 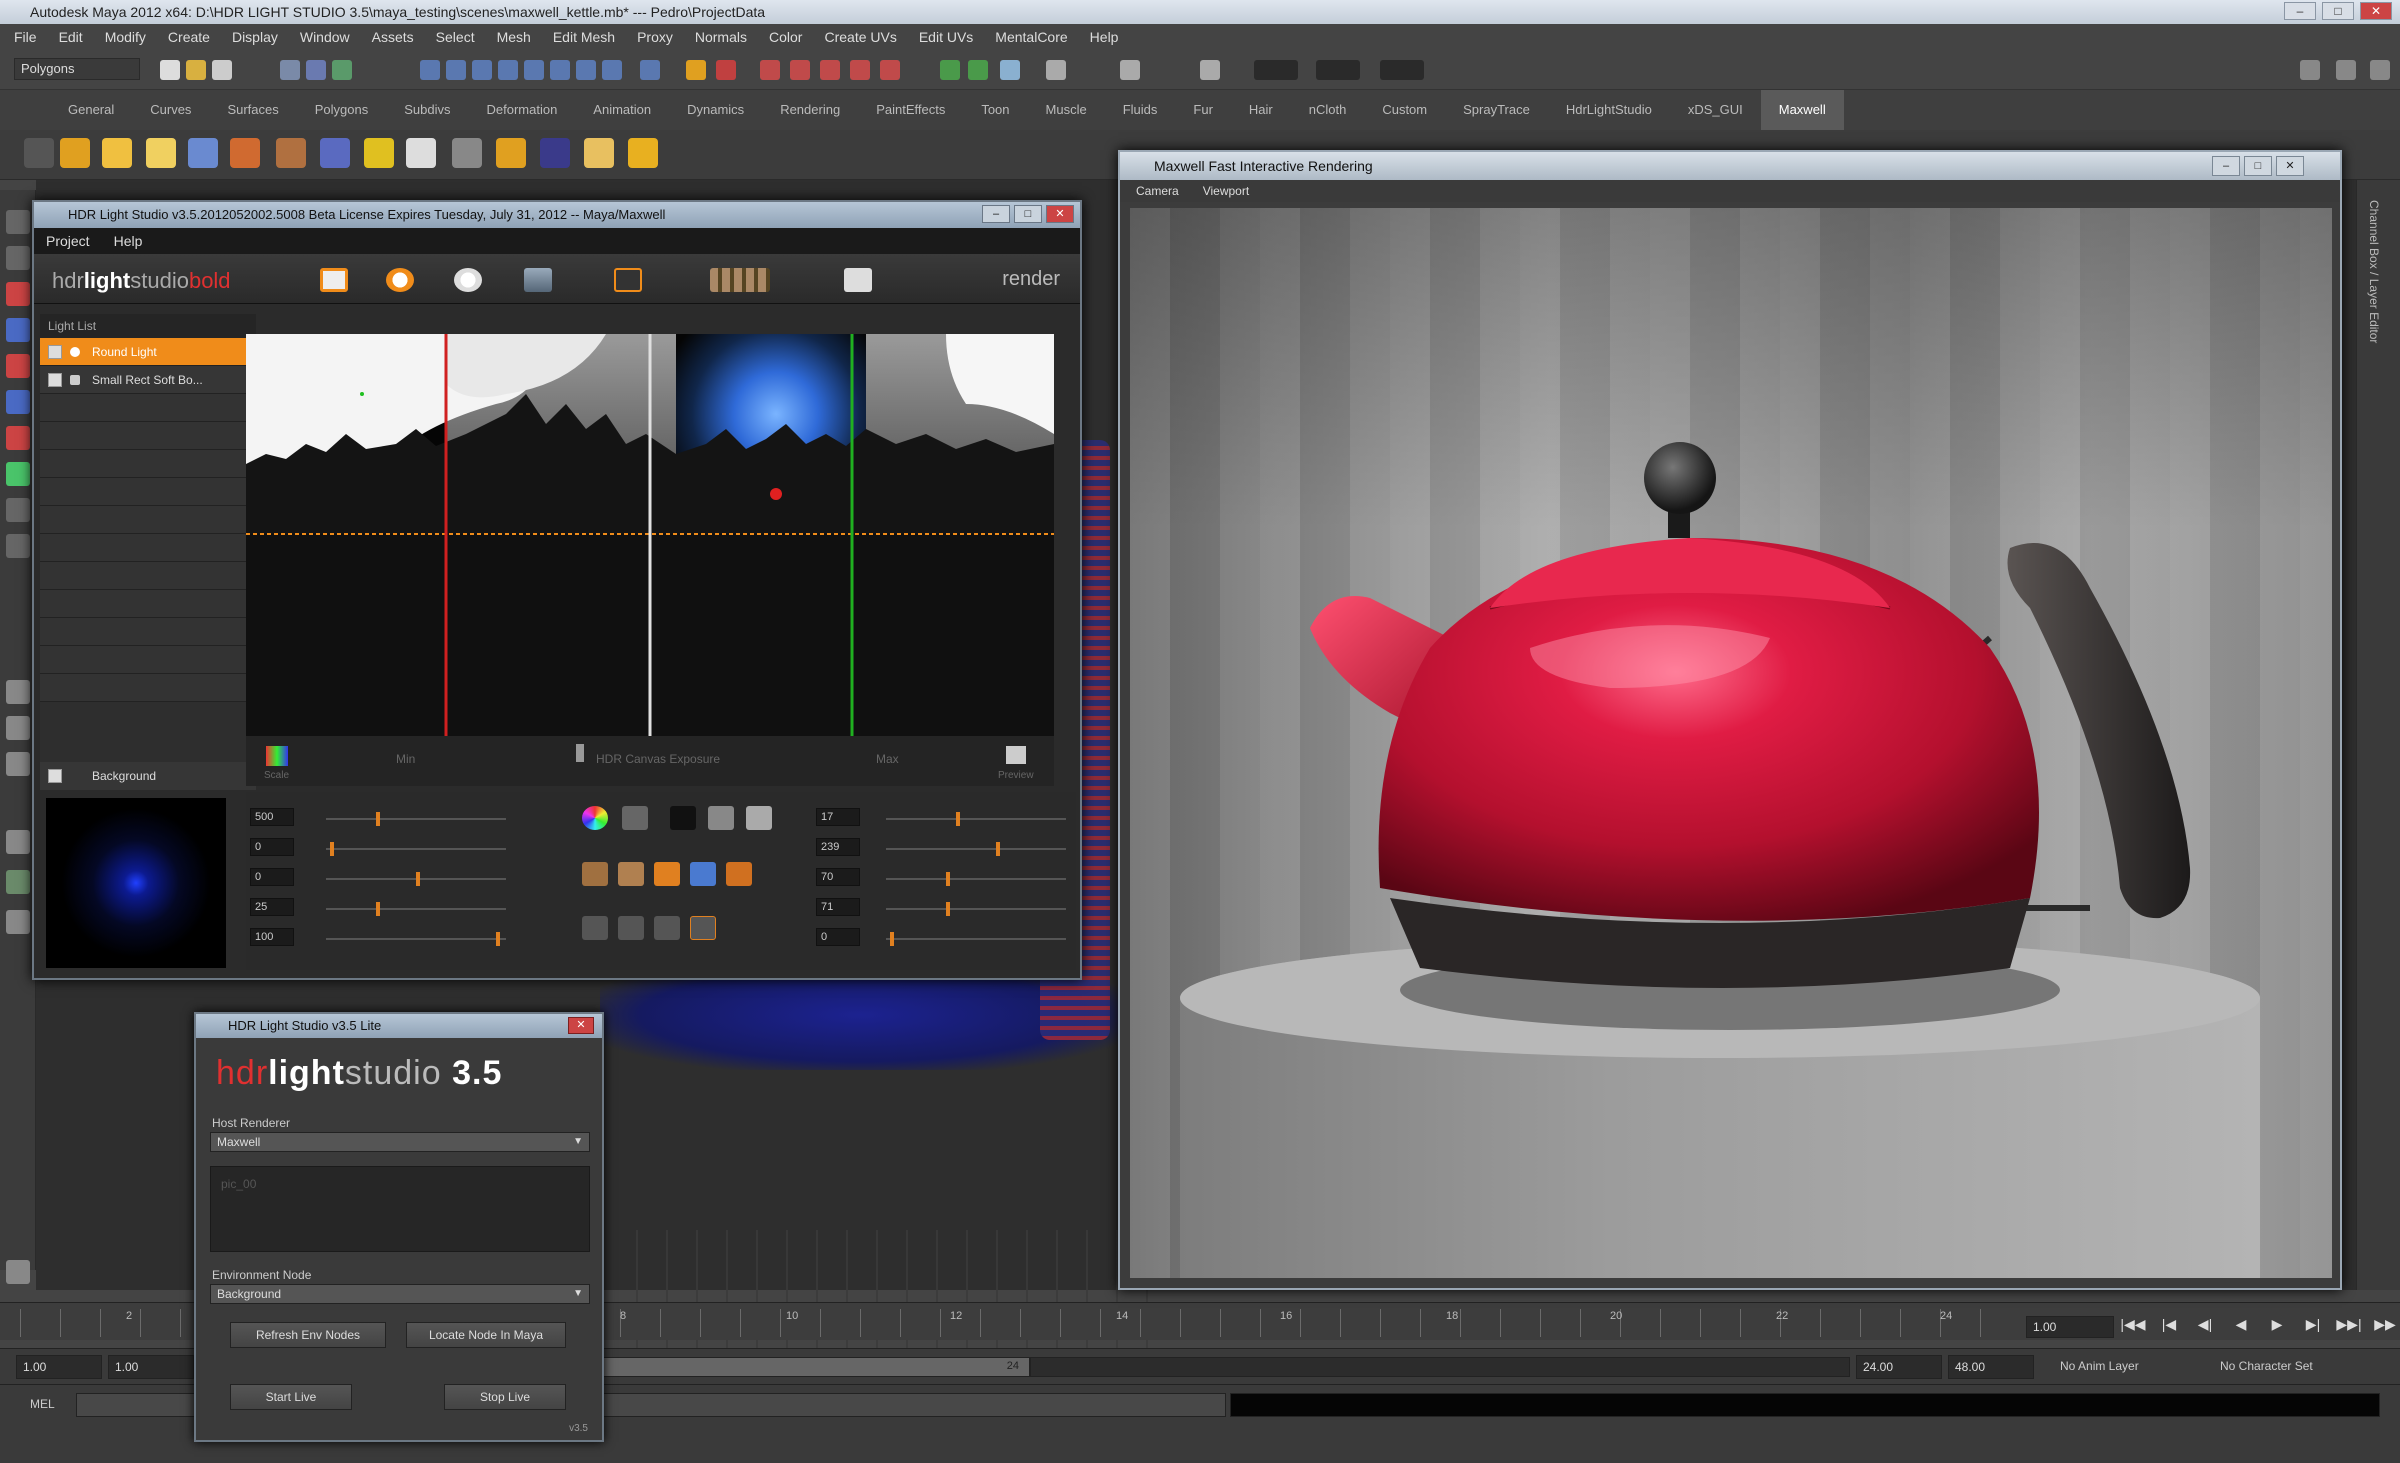 I want to click on last-tool-icon, so click(x=18, y=546).